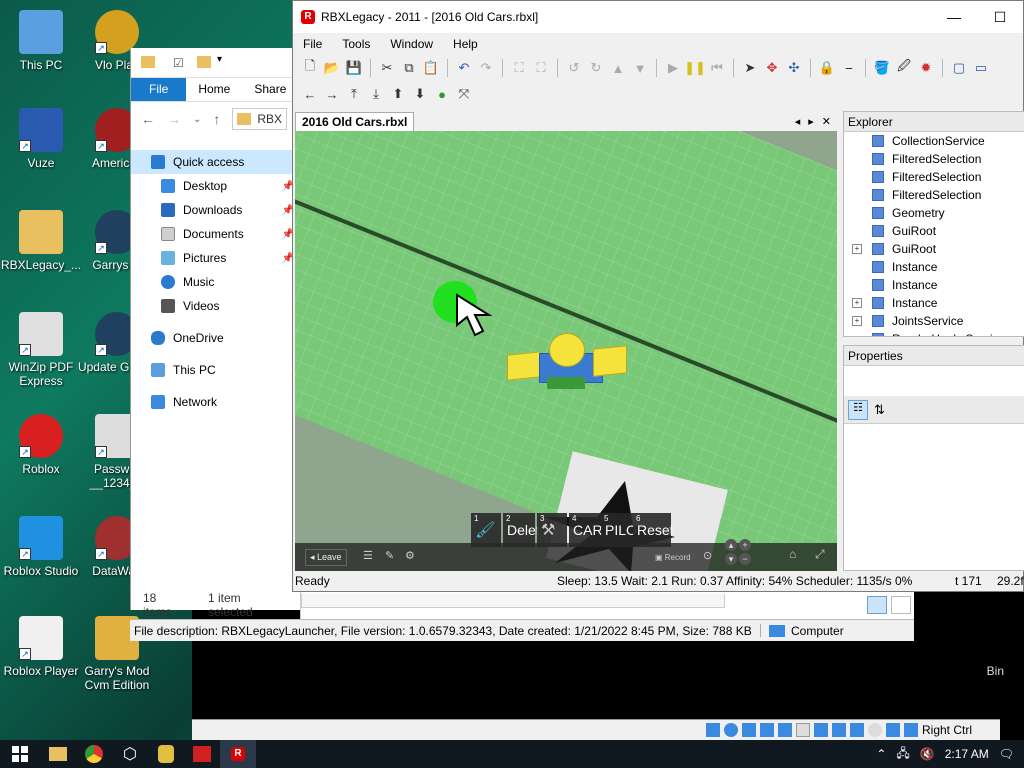 This screenshot has width=1024, height=768. I want to click on tab-home: Home, so click(214, 89).